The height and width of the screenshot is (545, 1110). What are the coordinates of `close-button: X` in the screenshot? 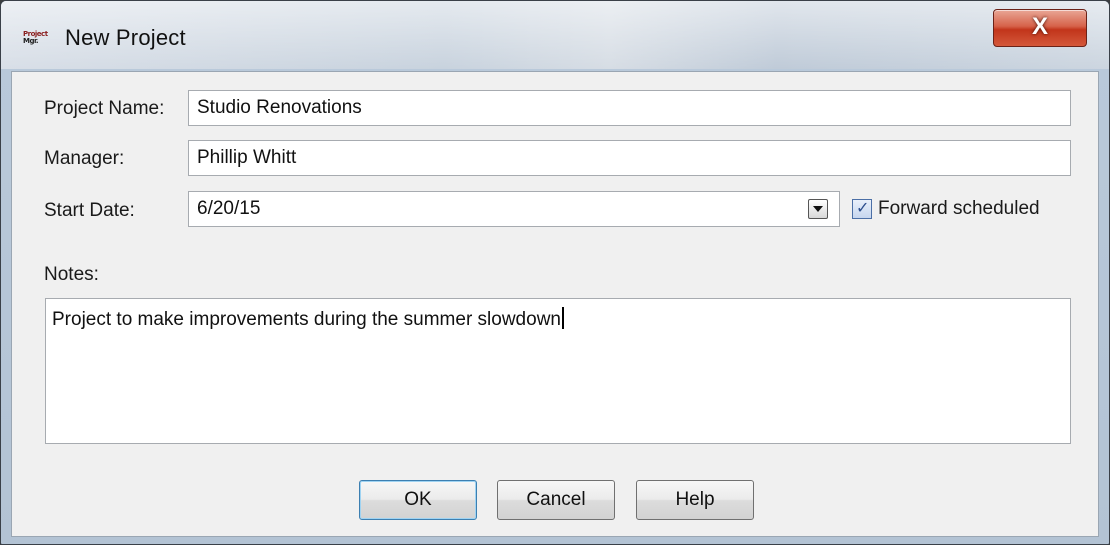 It's located at (1040, 28).